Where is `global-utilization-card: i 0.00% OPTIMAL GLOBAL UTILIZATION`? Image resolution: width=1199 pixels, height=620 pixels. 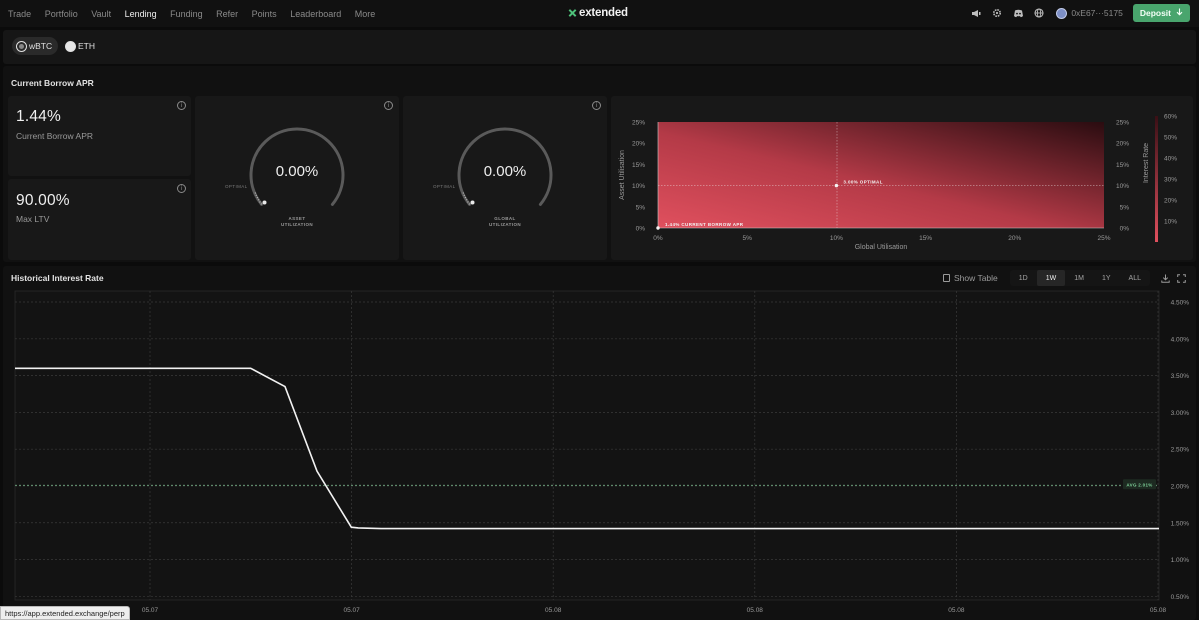 global-utilization-card: i 0.00% OPTIMAL GLOBAL UTILIZATION is located at coordinates (505, 178).